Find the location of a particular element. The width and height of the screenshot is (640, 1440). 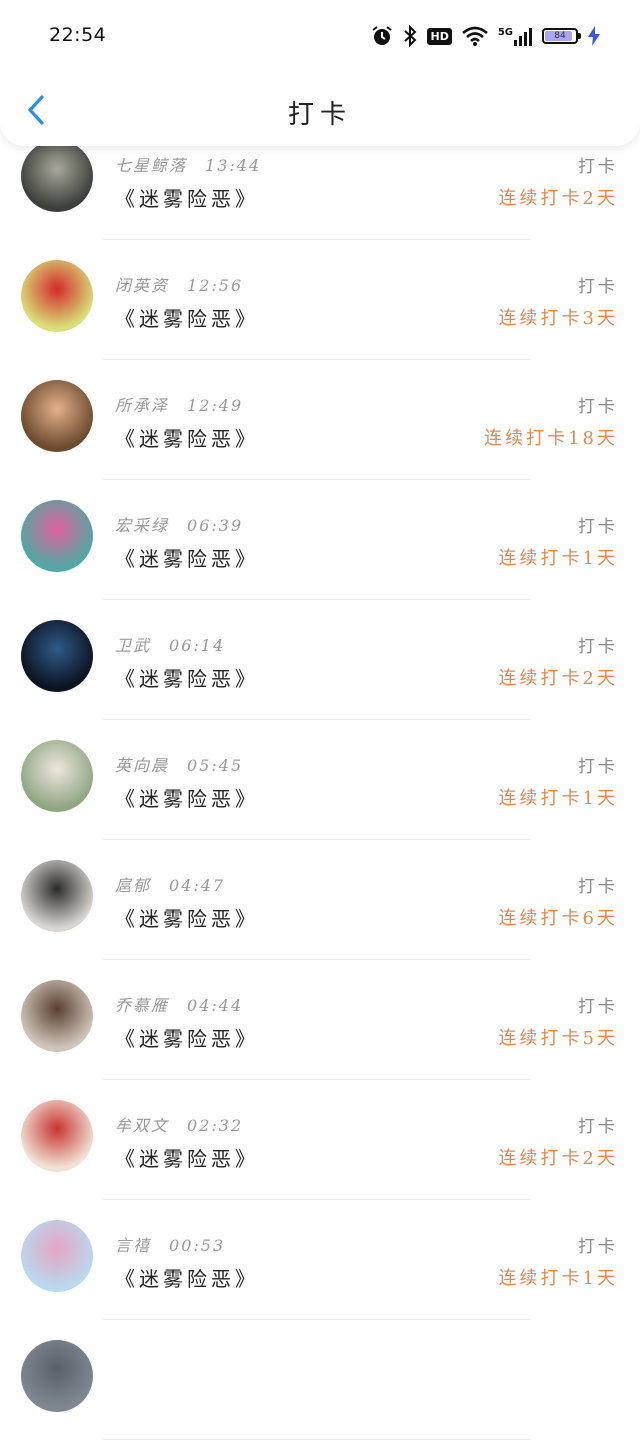

status-bar: 22:54 HD 5G 84 is located at coordinates (320, 36).